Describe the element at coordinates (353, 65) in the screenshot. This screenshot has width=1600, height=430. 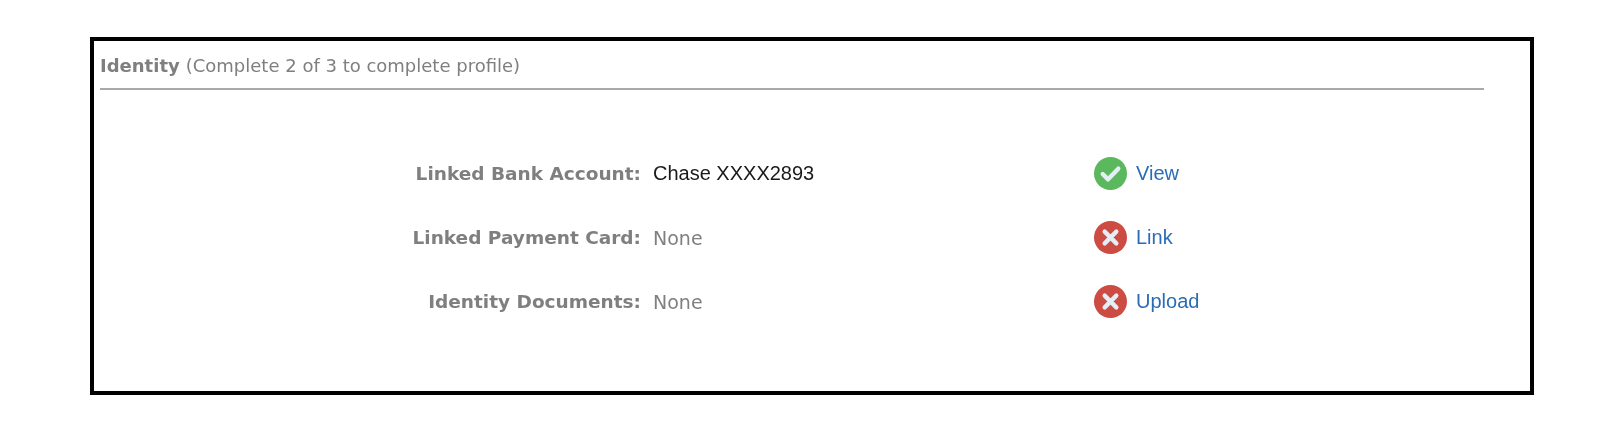
I see `section-subtitle: (Complete 2 of 3 to complete profile)` at that location.